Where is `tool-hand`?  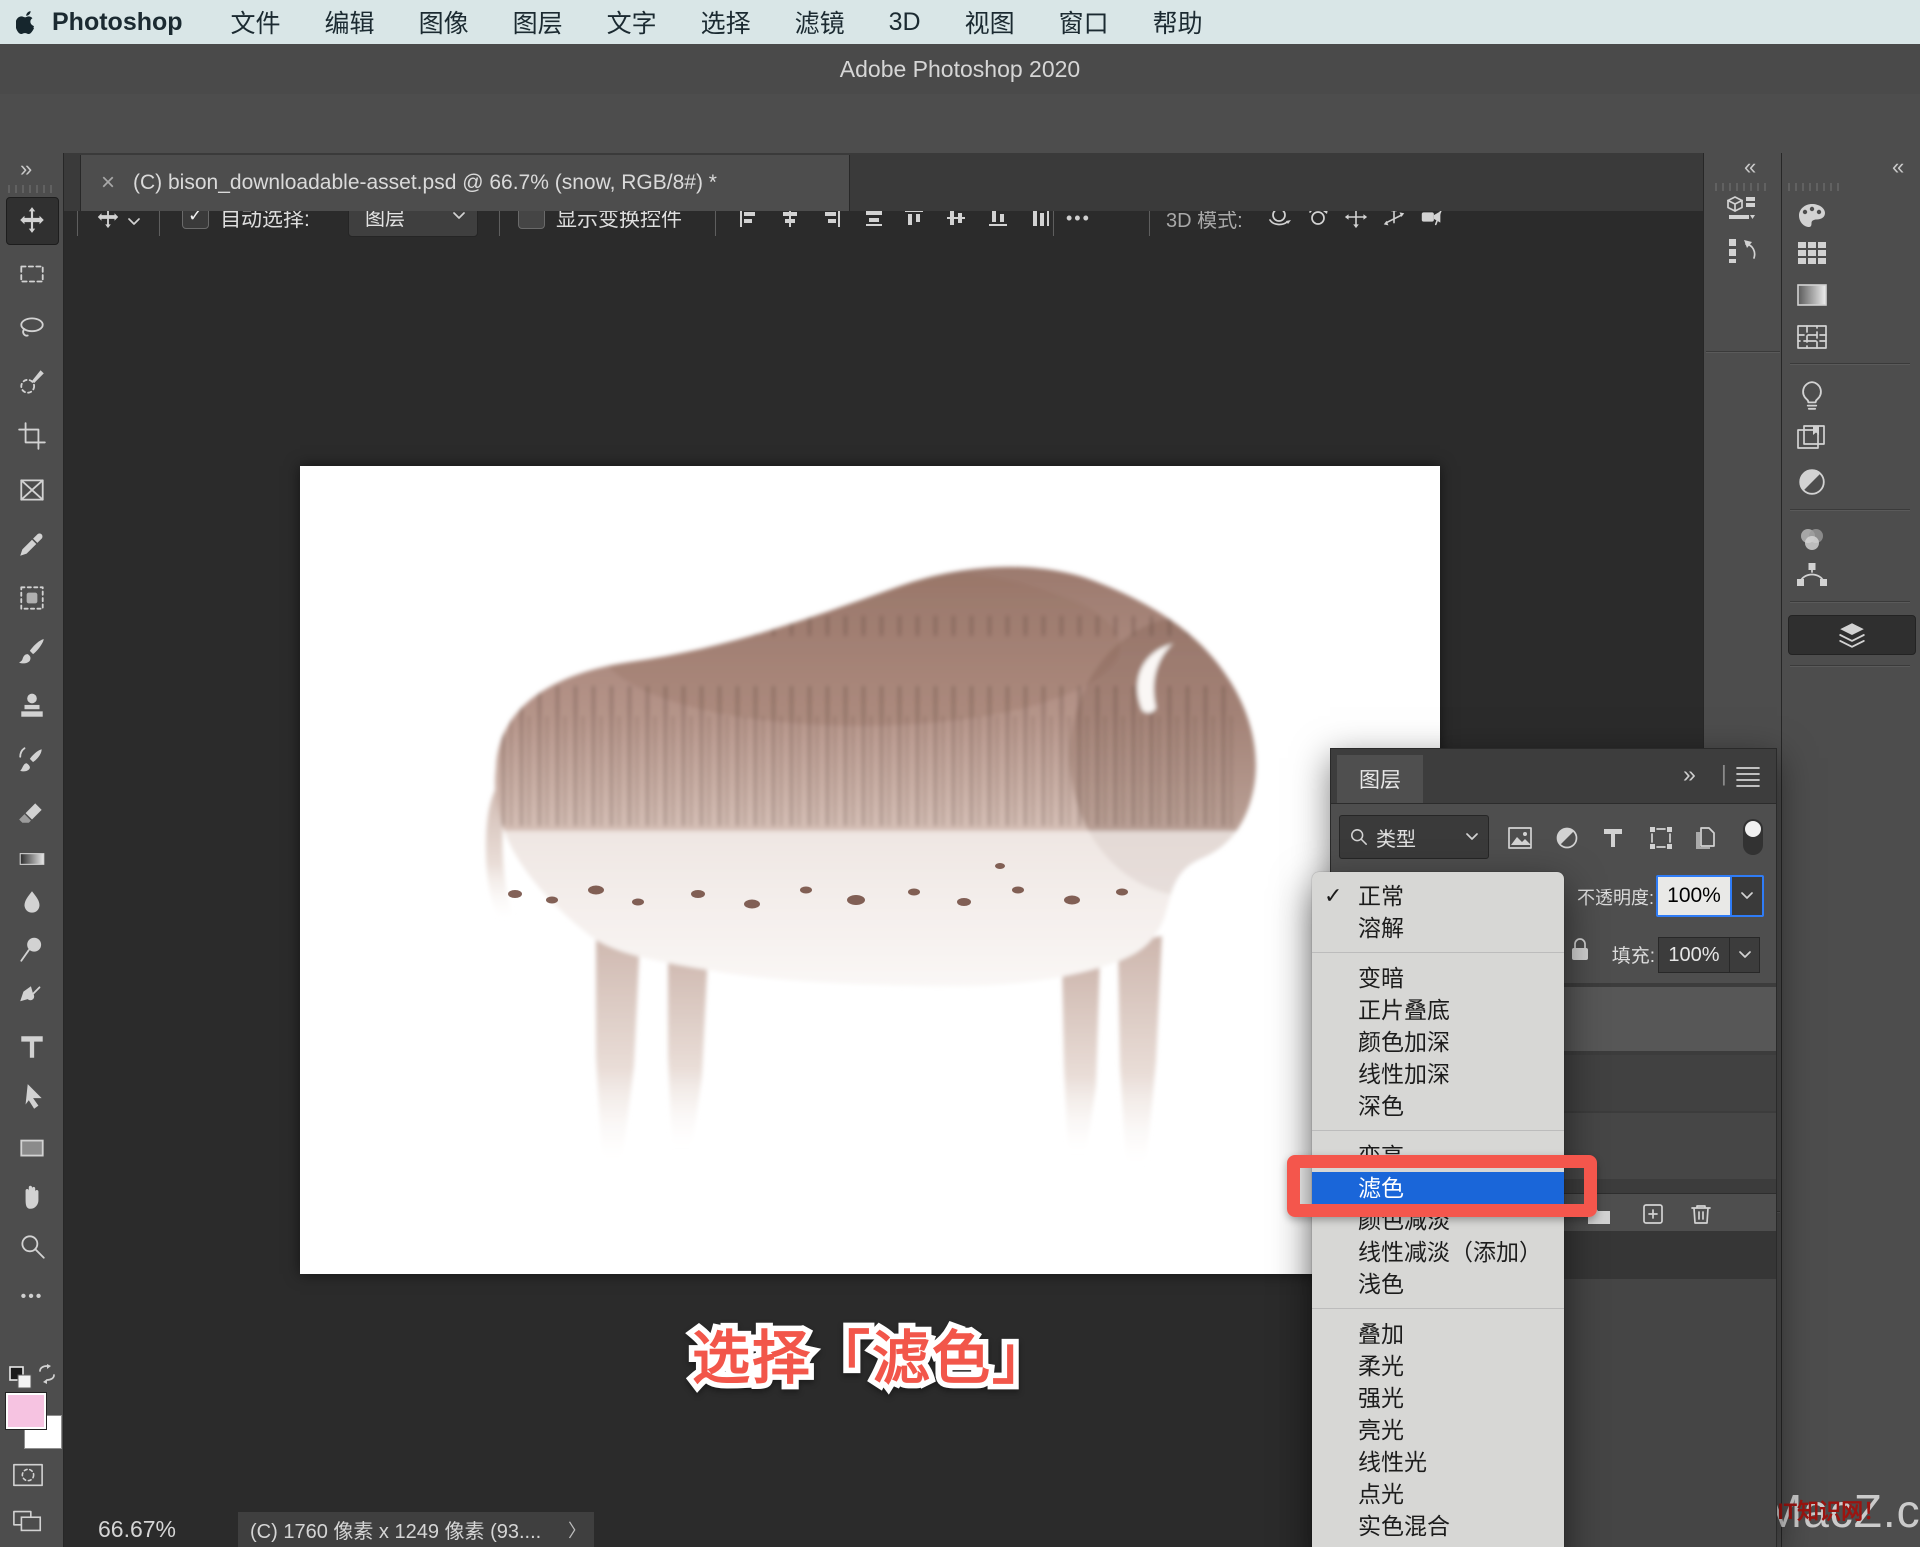 tool-hand is located at coordinates (32, 1197).